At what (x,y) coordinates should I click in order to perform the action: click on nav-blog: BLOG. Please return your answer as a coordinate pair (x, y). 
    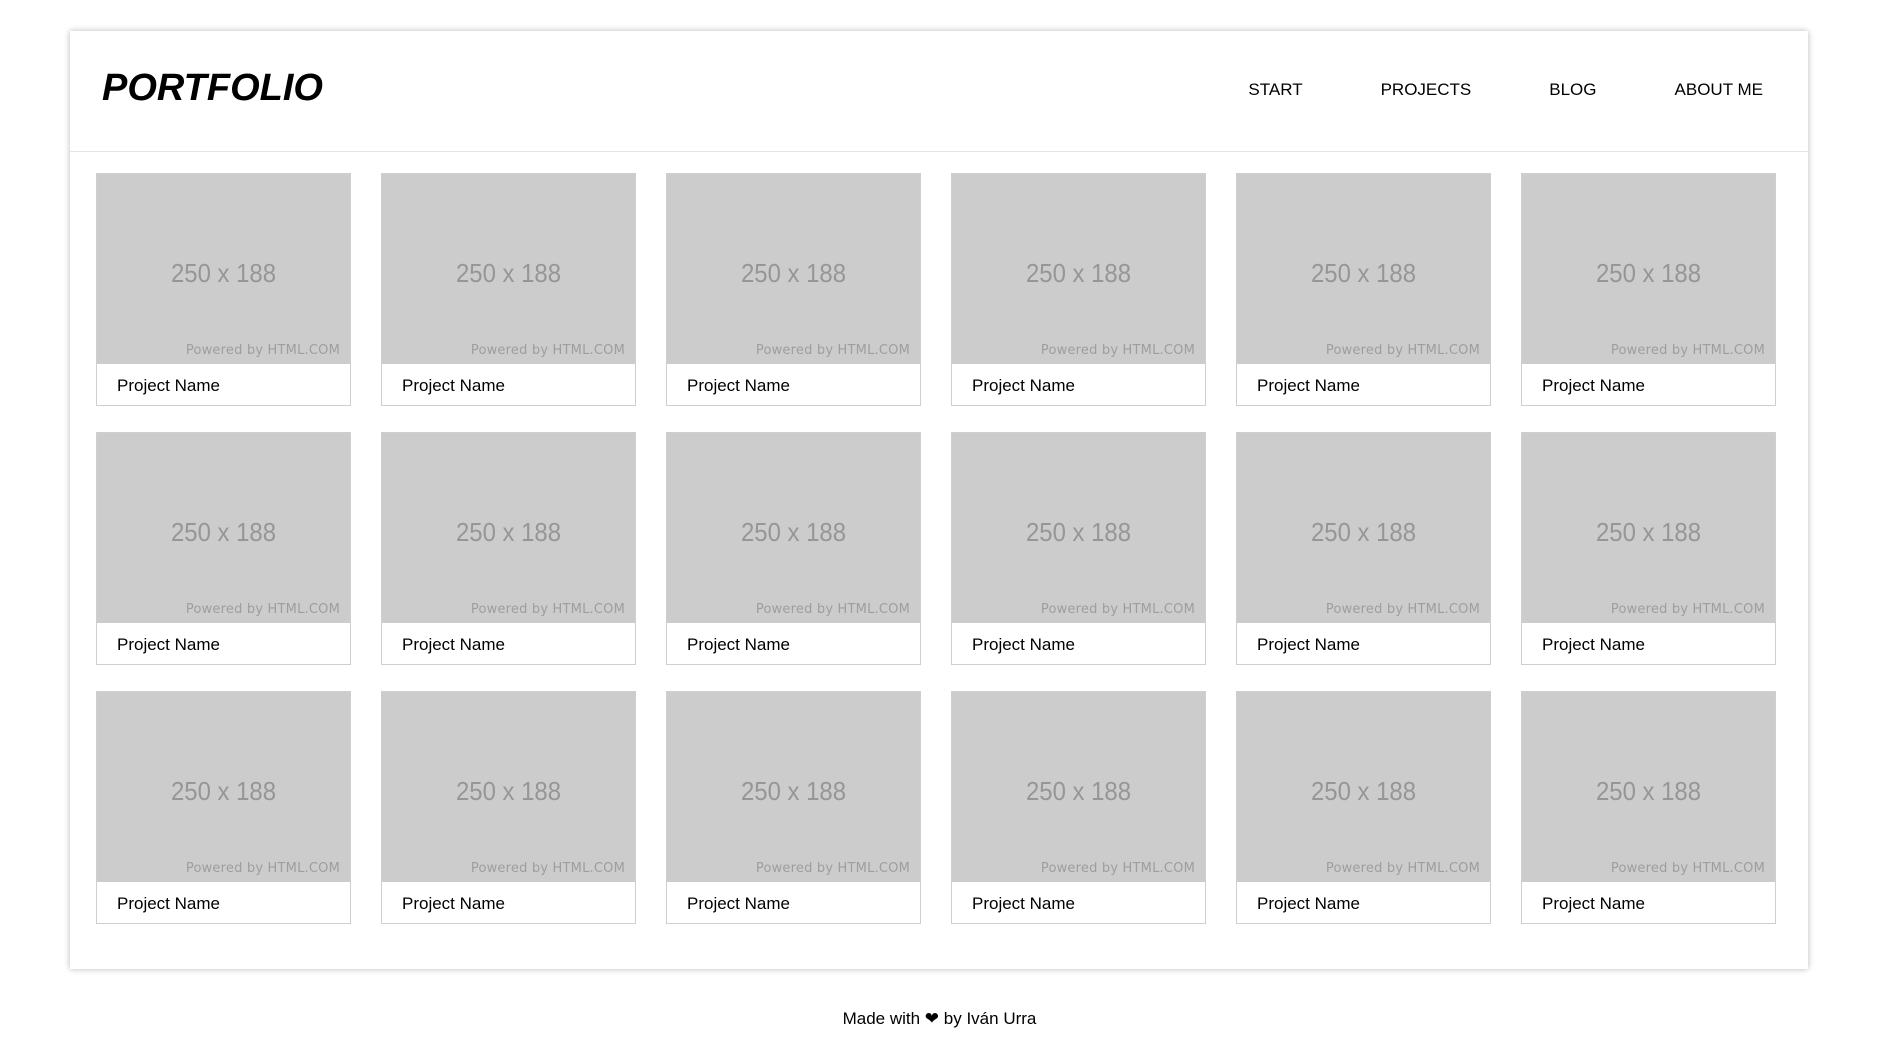
    Looking at the image, I should click on (1572, 89).